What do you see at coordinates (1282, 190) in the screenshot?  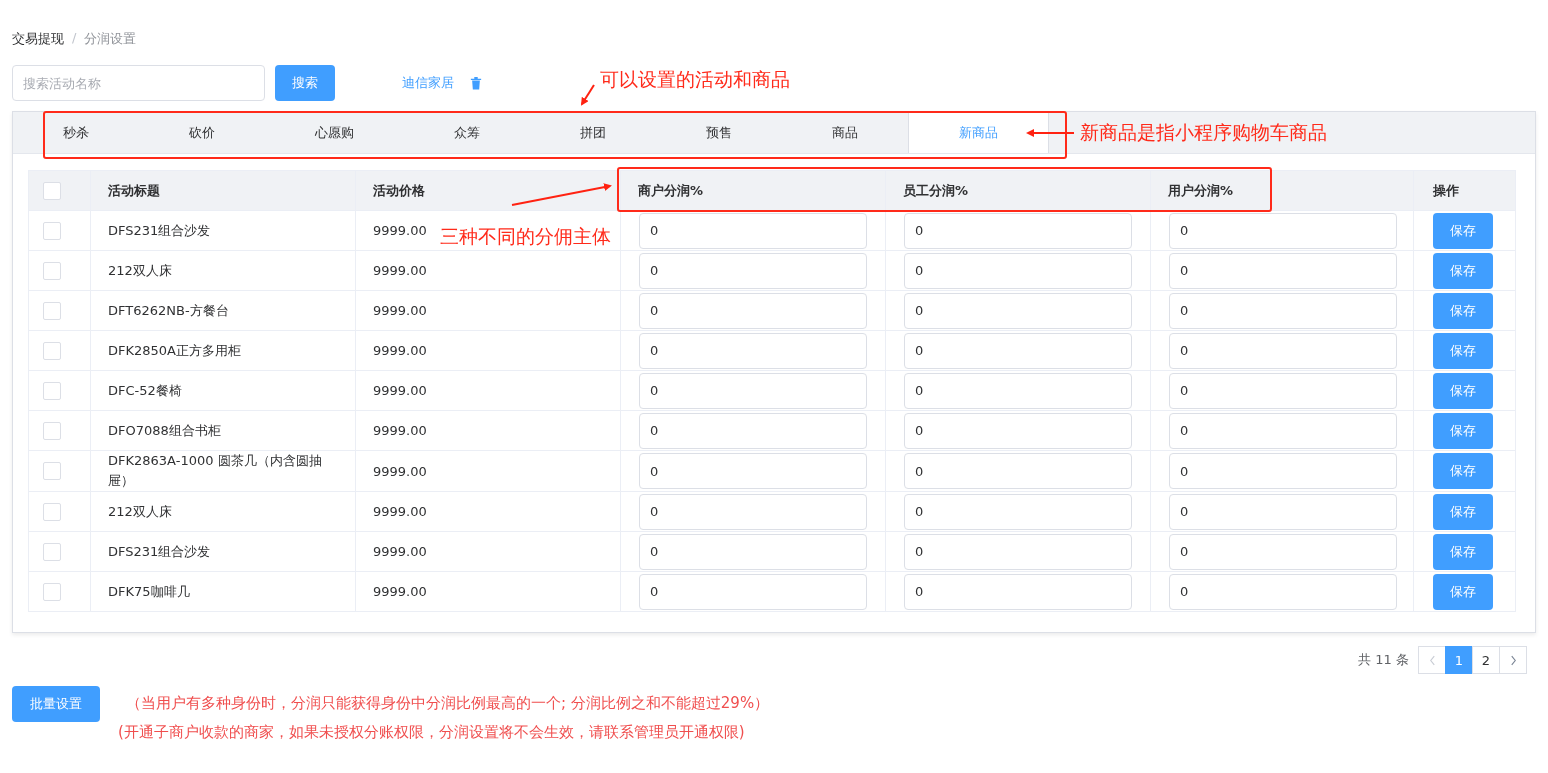 I see `column-header: 用户分润%` at bounding box center [1282, 190].